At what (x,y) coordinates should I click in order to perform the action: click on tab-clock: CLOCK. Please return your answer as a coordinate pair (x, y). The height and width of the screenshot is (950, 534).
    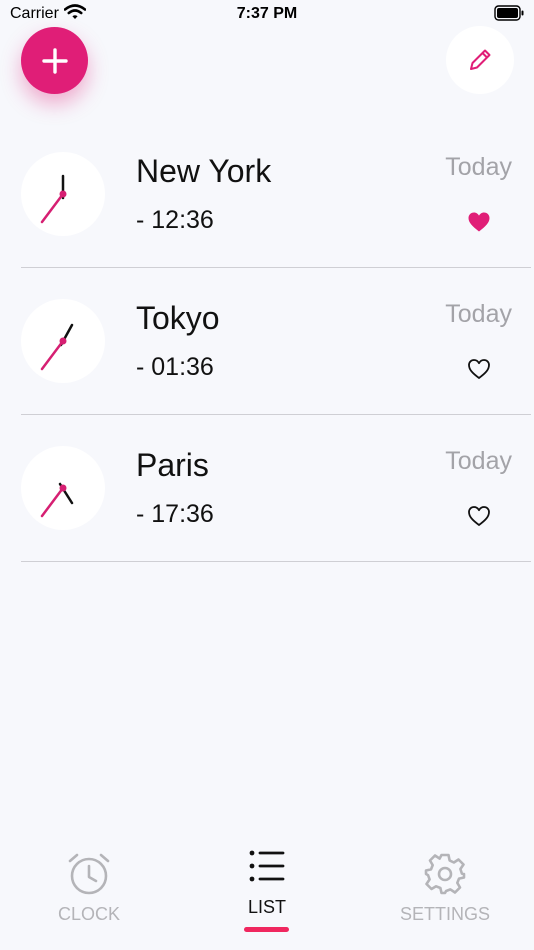
    Looking at the image, I should click on (89, 895).